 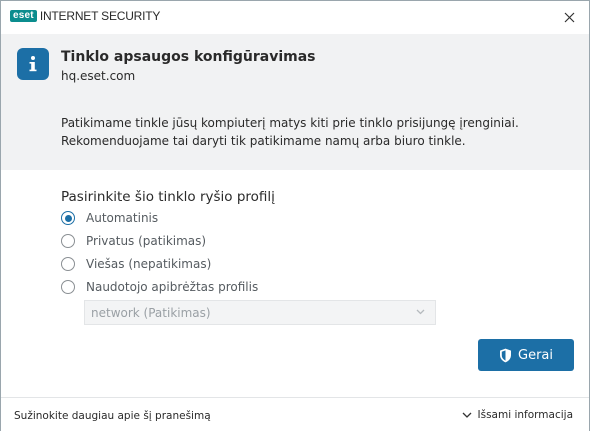 What do you see at coordinates (112, 416) in the screenshot?
I see `learn-more-link: Sužinokite daugiau apie šį pranešimą` at bounding box center [112, 416].